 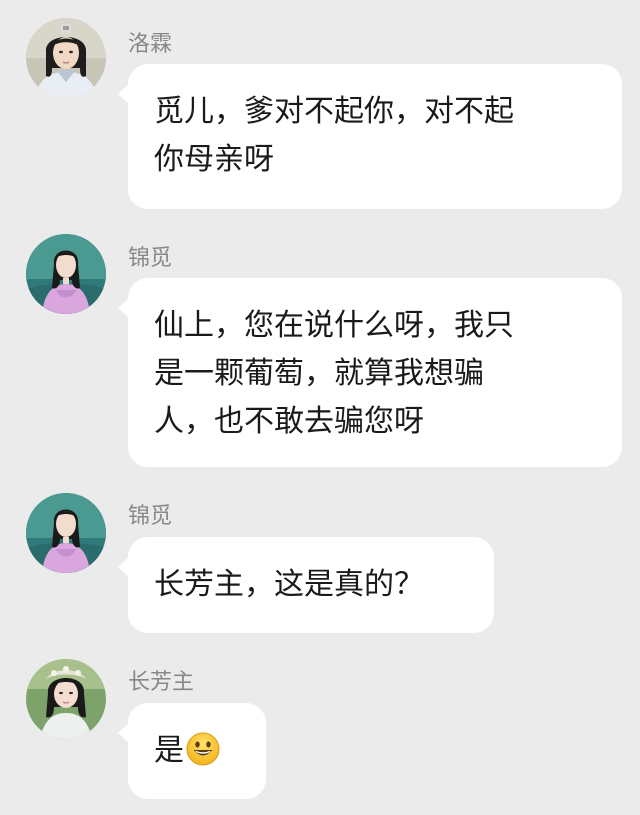 What do you see at coordinates (150, 44) in the screenshot?
I see `sender-name: 洛霖` at bounding box center [150, 44].